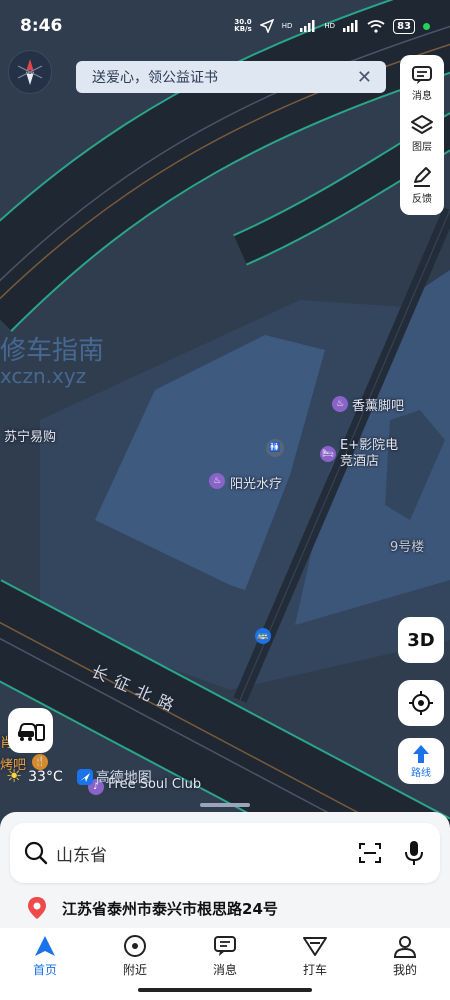  I want to click on search-bar: 山东省, so click(225, 853).